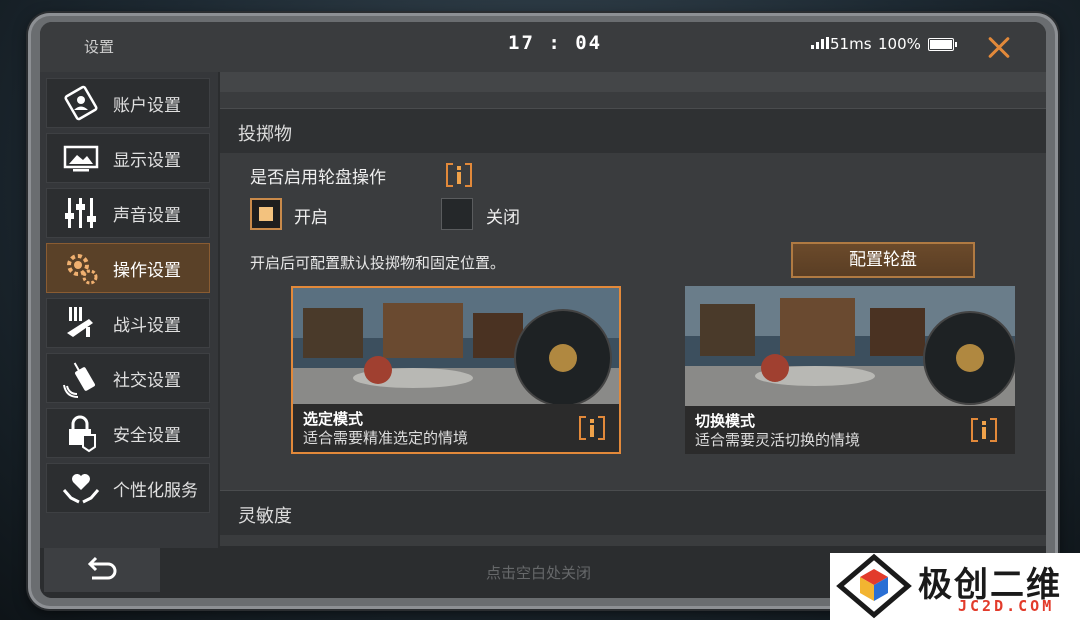  I want to click on sidebar-item-label: 个性化服务, so click(155, 490).